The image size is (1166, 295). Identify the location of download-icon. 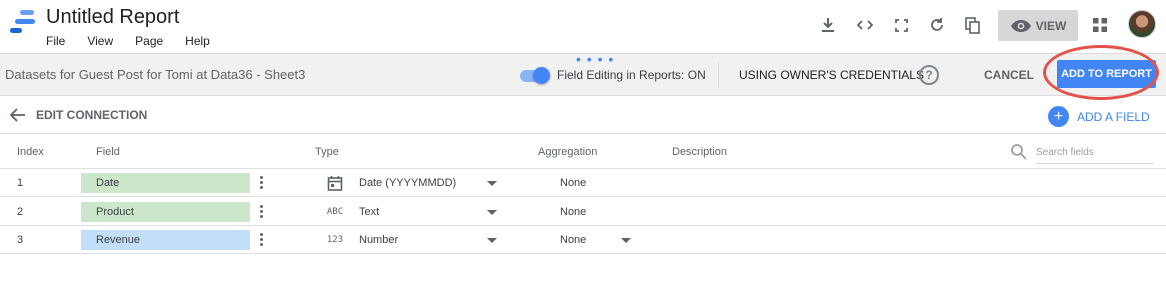
(828, 25).